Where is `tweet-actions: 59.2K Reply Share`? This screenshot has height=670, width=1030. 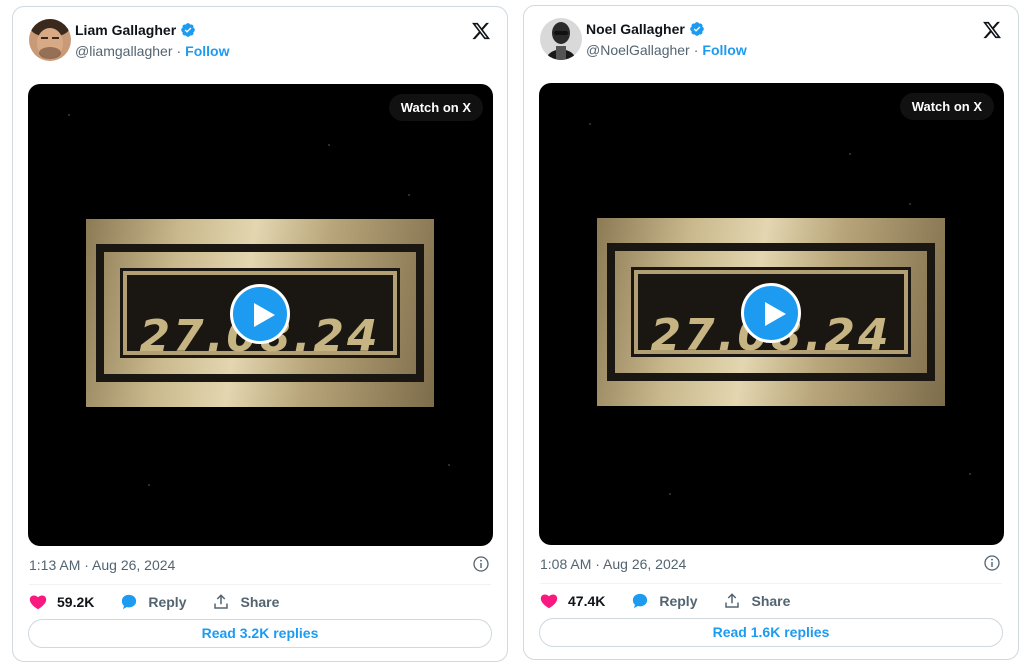
tweet-actions: 59.2K Reply Share is located at coordinates (167, 602).